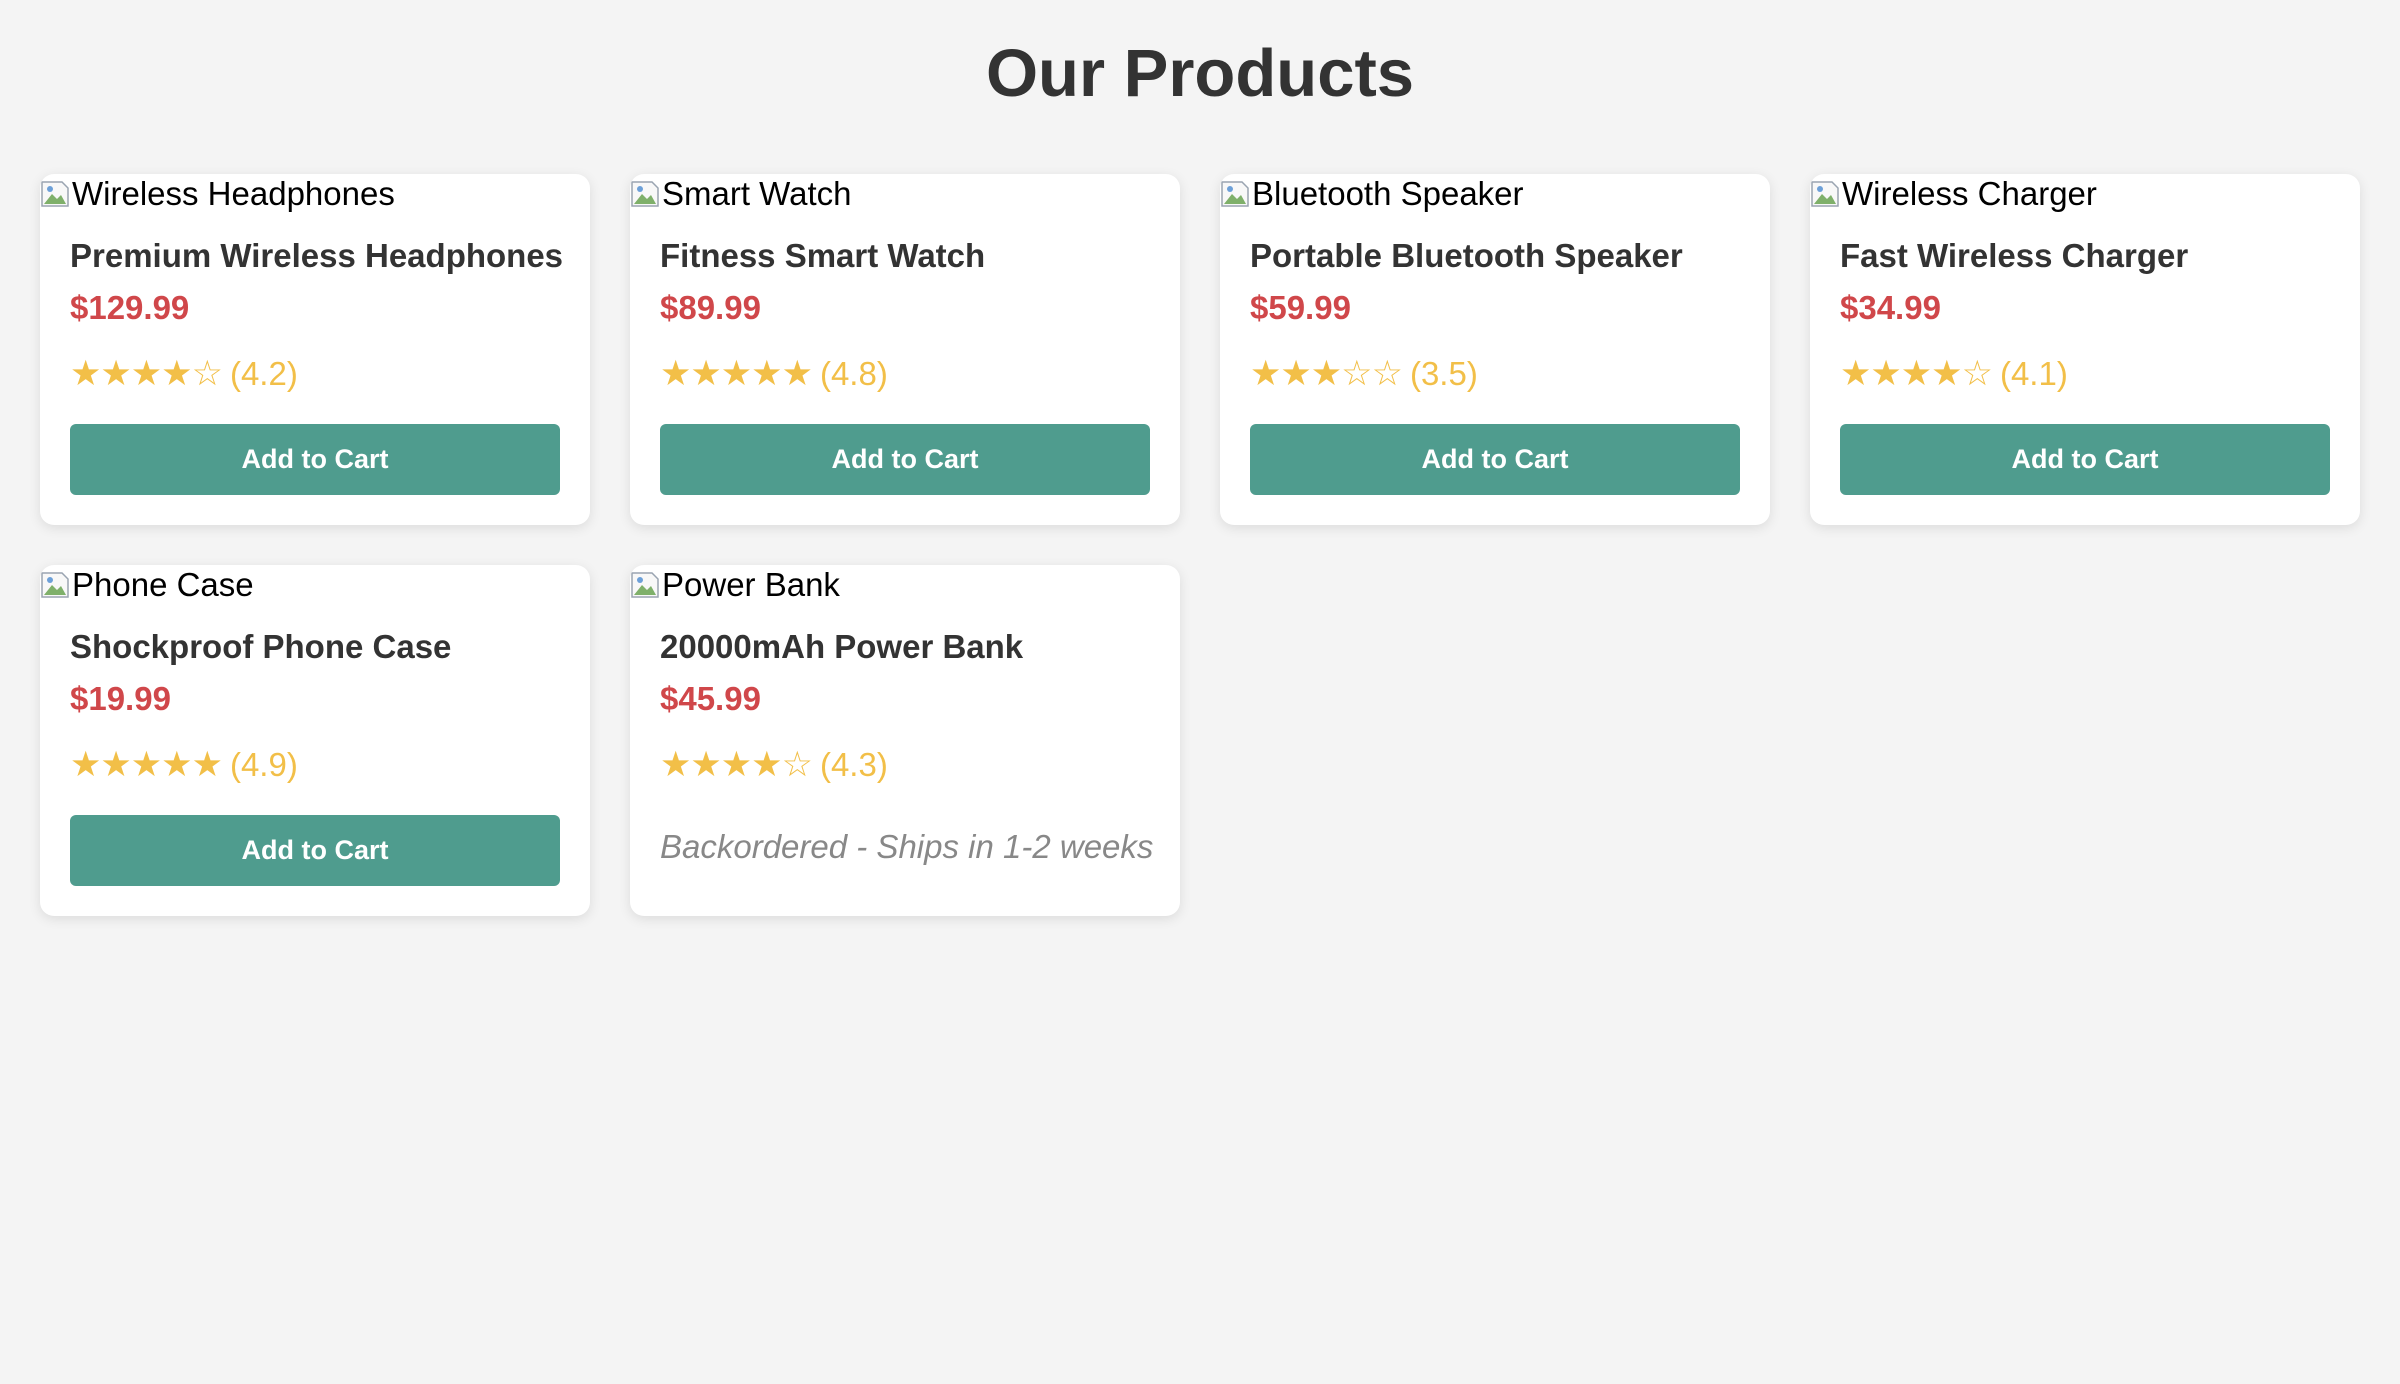 The width and height of the screenshot is (2400, 1384). I want to click on product-rating: ★ ★ ★ ★ ★ (4.8), so click(774, 374).